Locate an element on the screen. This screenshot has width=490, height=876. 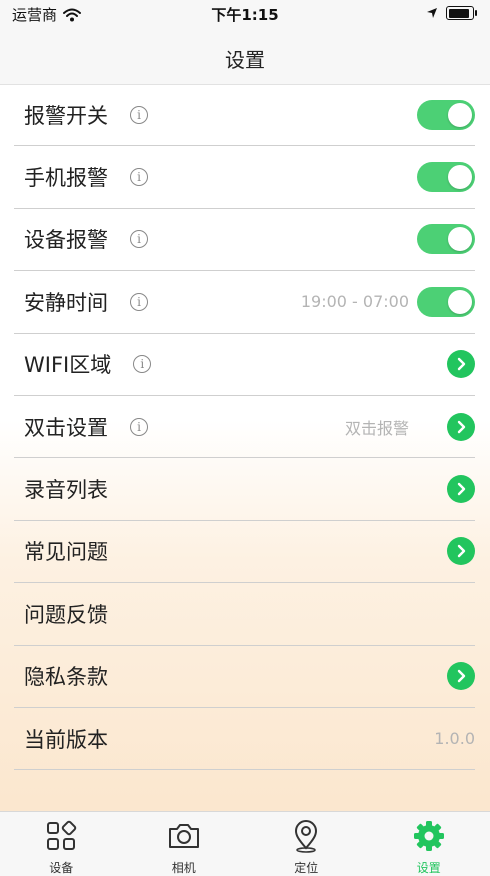
settings-row: 安静时间 i 19:00 - 07:00 is located at coordinates (244, 302).